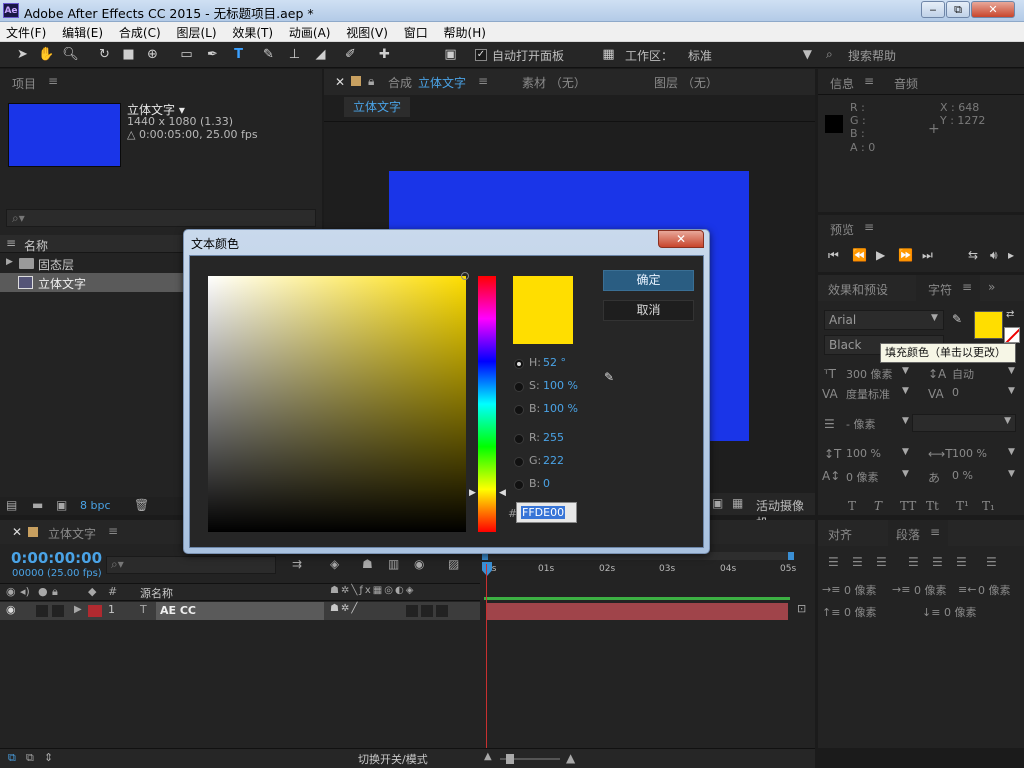  I want to click on audio-tab: 音频, so click(906, 83).